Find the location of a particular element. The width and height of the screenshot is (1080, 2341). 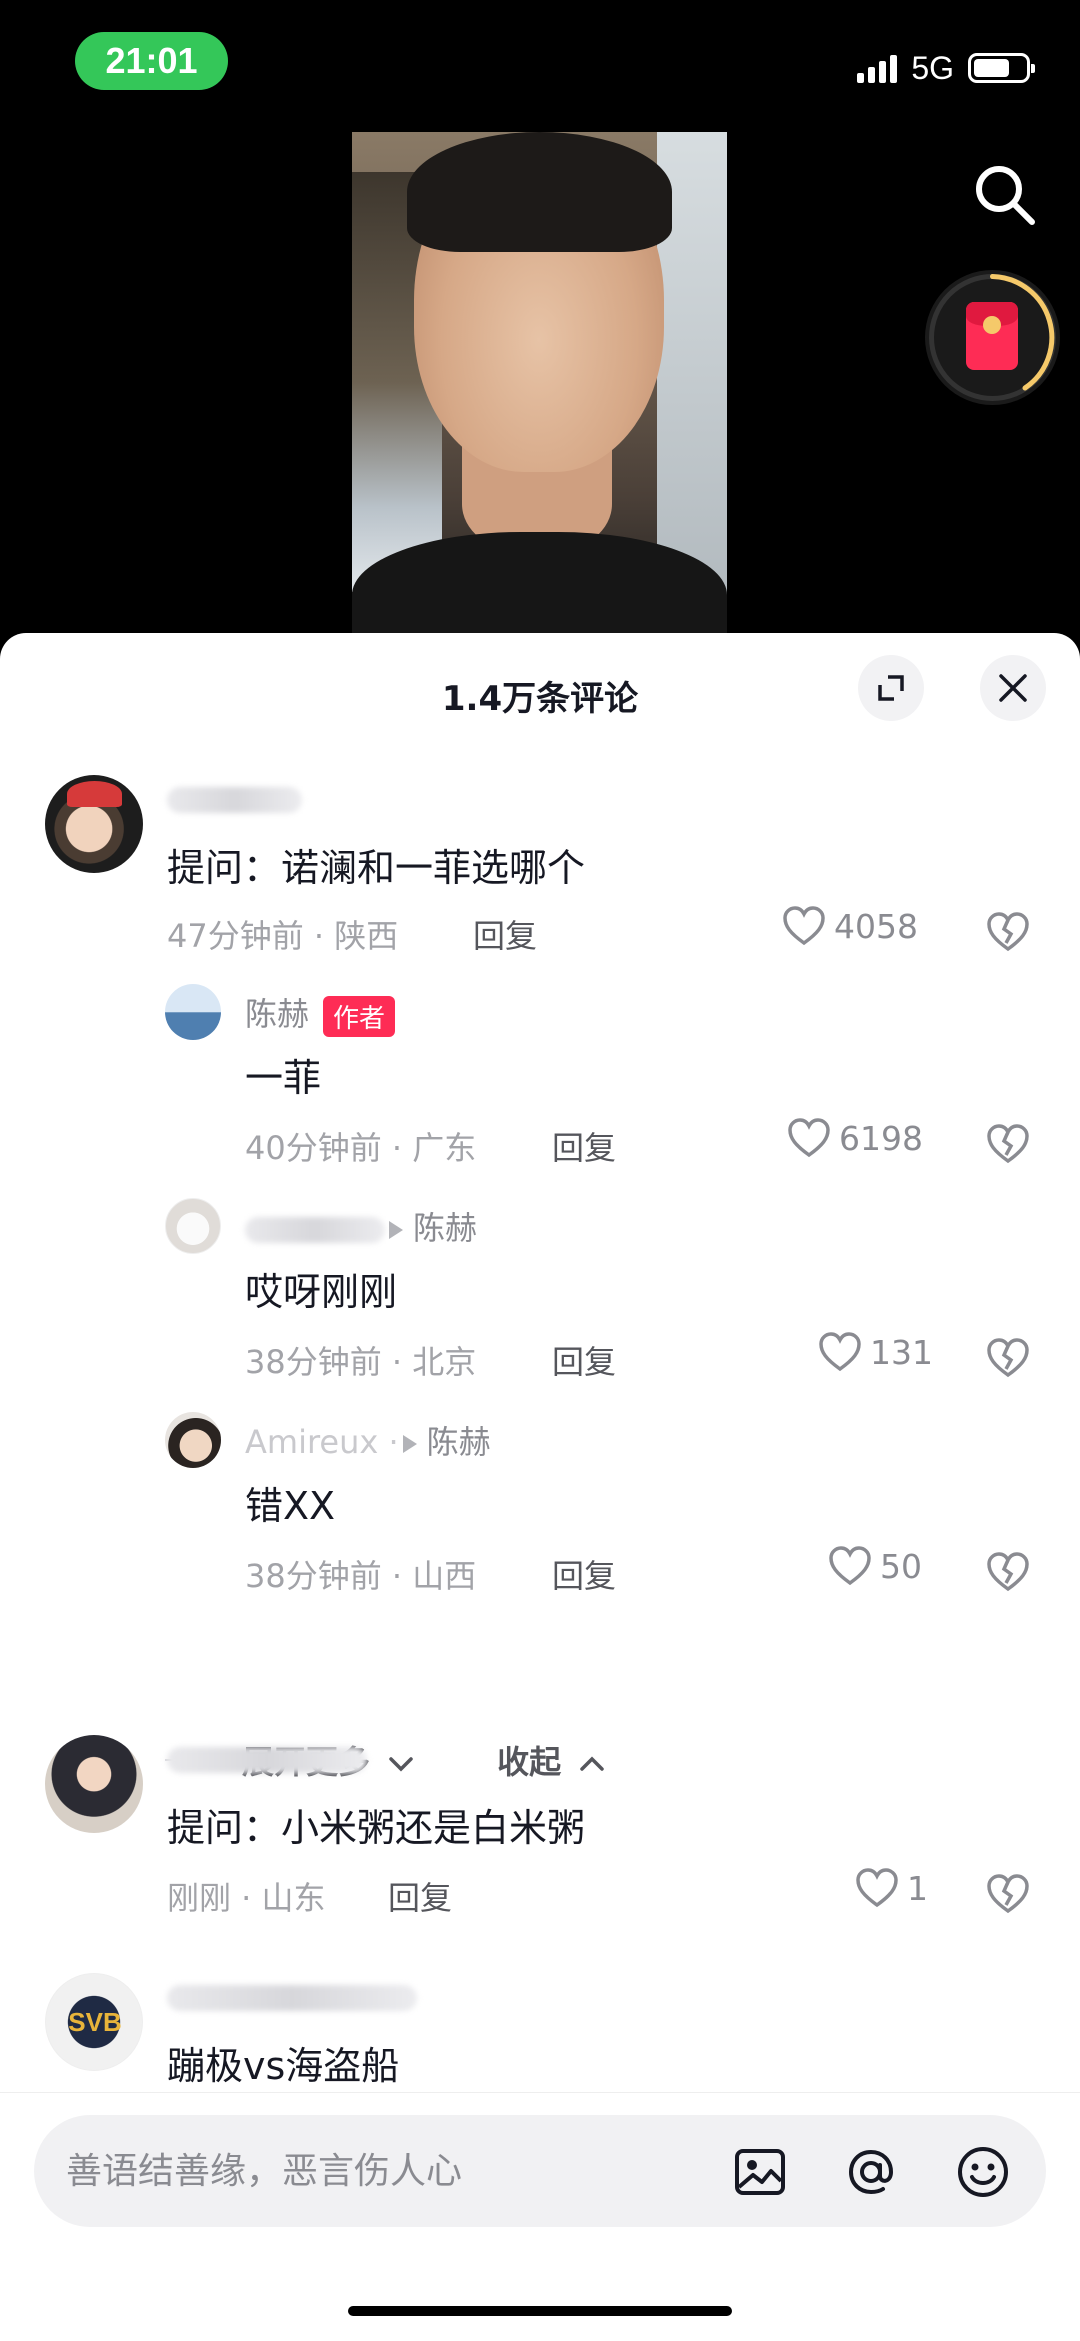

comment-input-bar is located at coordinates (540, 2216).